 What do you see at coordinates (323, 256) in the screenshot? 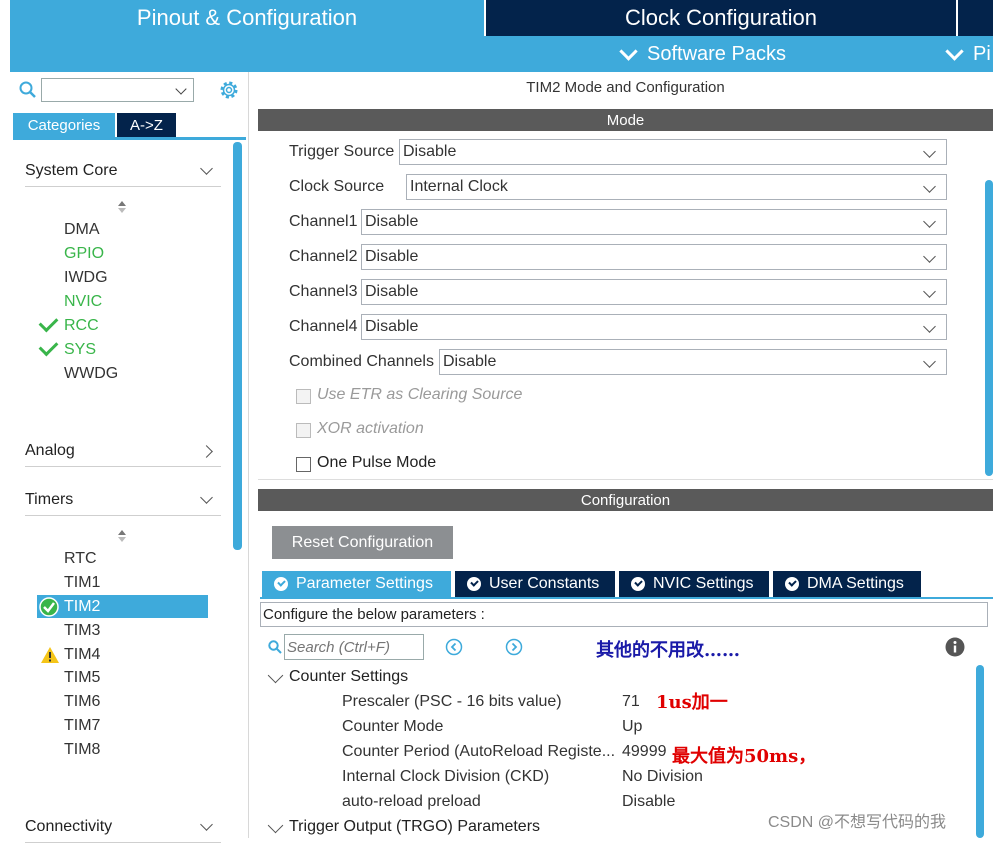
I see `channel2-label: Channel2` at bounding box center [323, 256].